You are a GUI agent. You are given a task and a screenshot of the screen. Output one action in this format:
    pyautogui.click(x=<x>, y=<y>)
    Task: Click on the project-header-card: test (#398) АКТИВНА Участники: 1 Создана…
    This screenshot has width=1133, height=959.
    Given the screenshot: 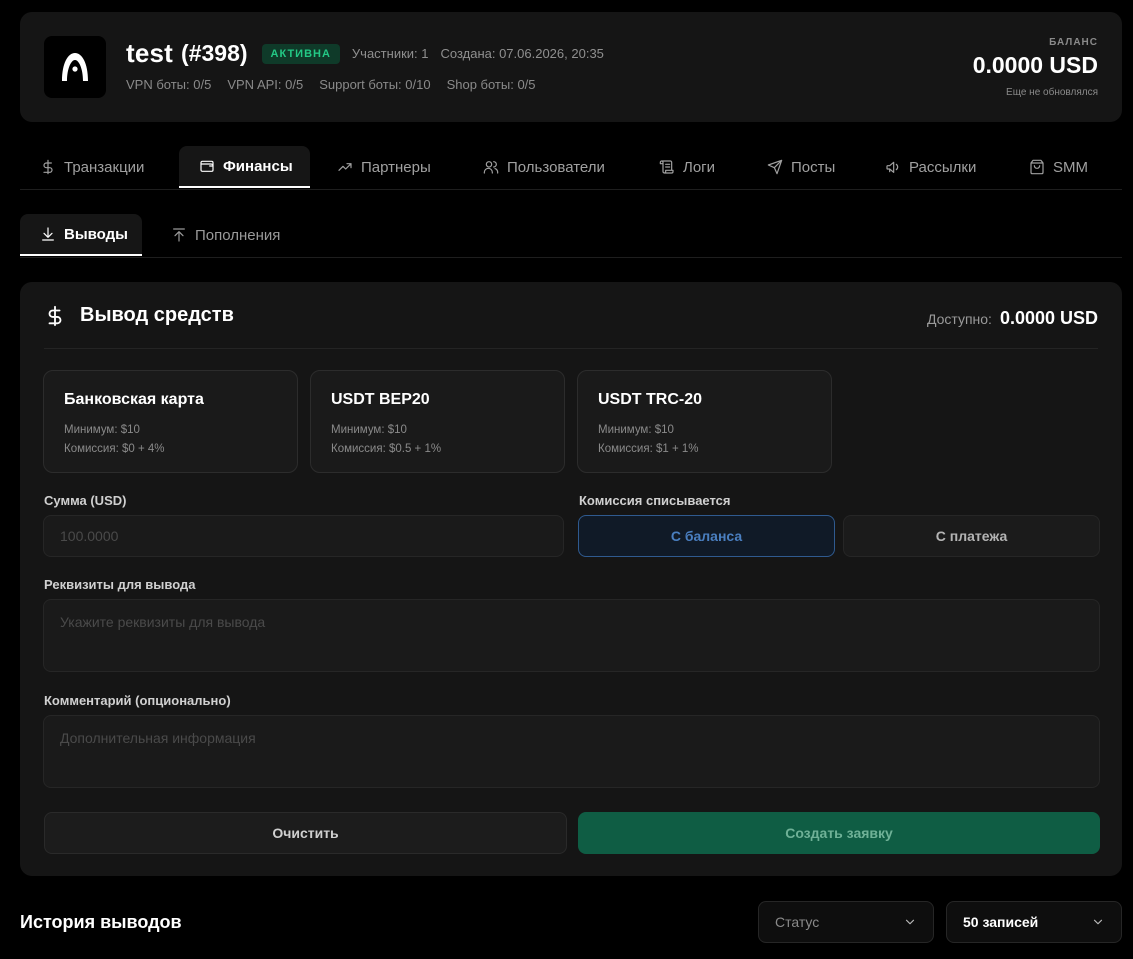 What is the action you would take?
    pyautogui.click(x=571, y=67)
    